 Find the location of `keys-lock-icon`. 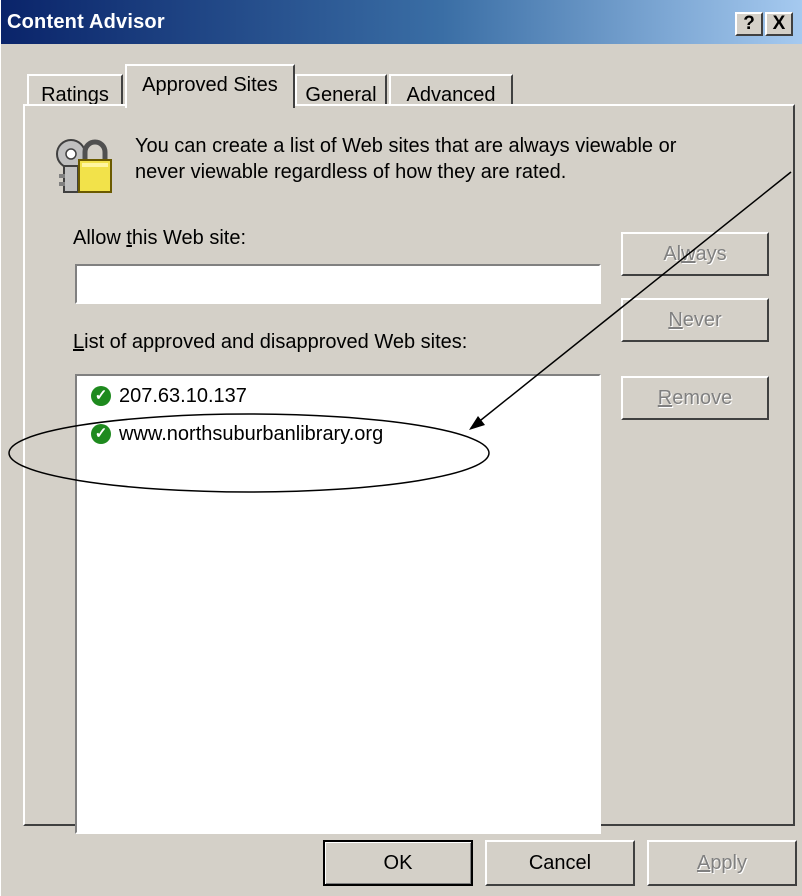

keys-lock-icon is located at coordinates (84, 166).